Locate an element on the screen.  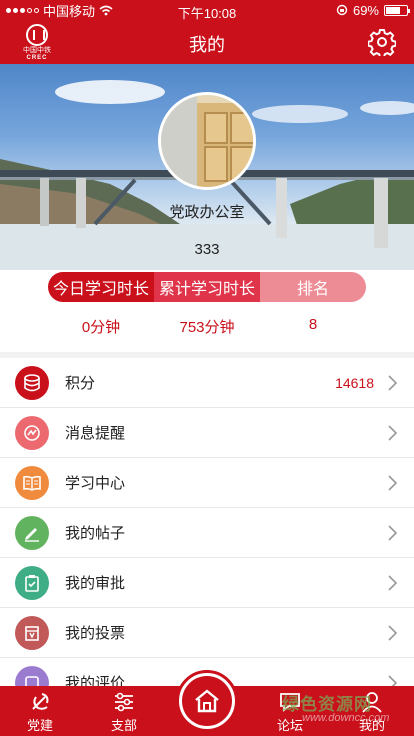
profile-name: 党政办公室 is located at coordinates (207, 212).